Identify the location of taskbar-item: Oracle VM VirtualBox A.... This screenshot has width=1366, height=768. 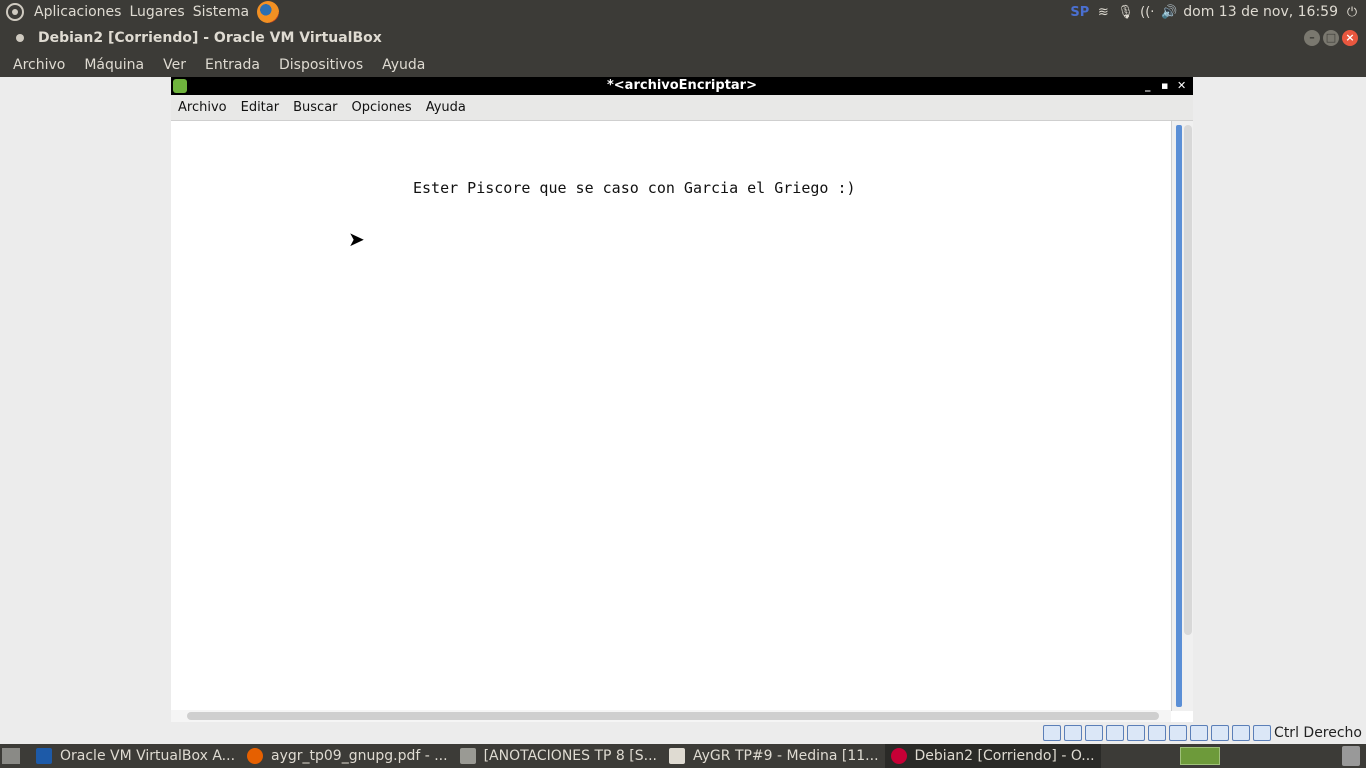
(135, 756).